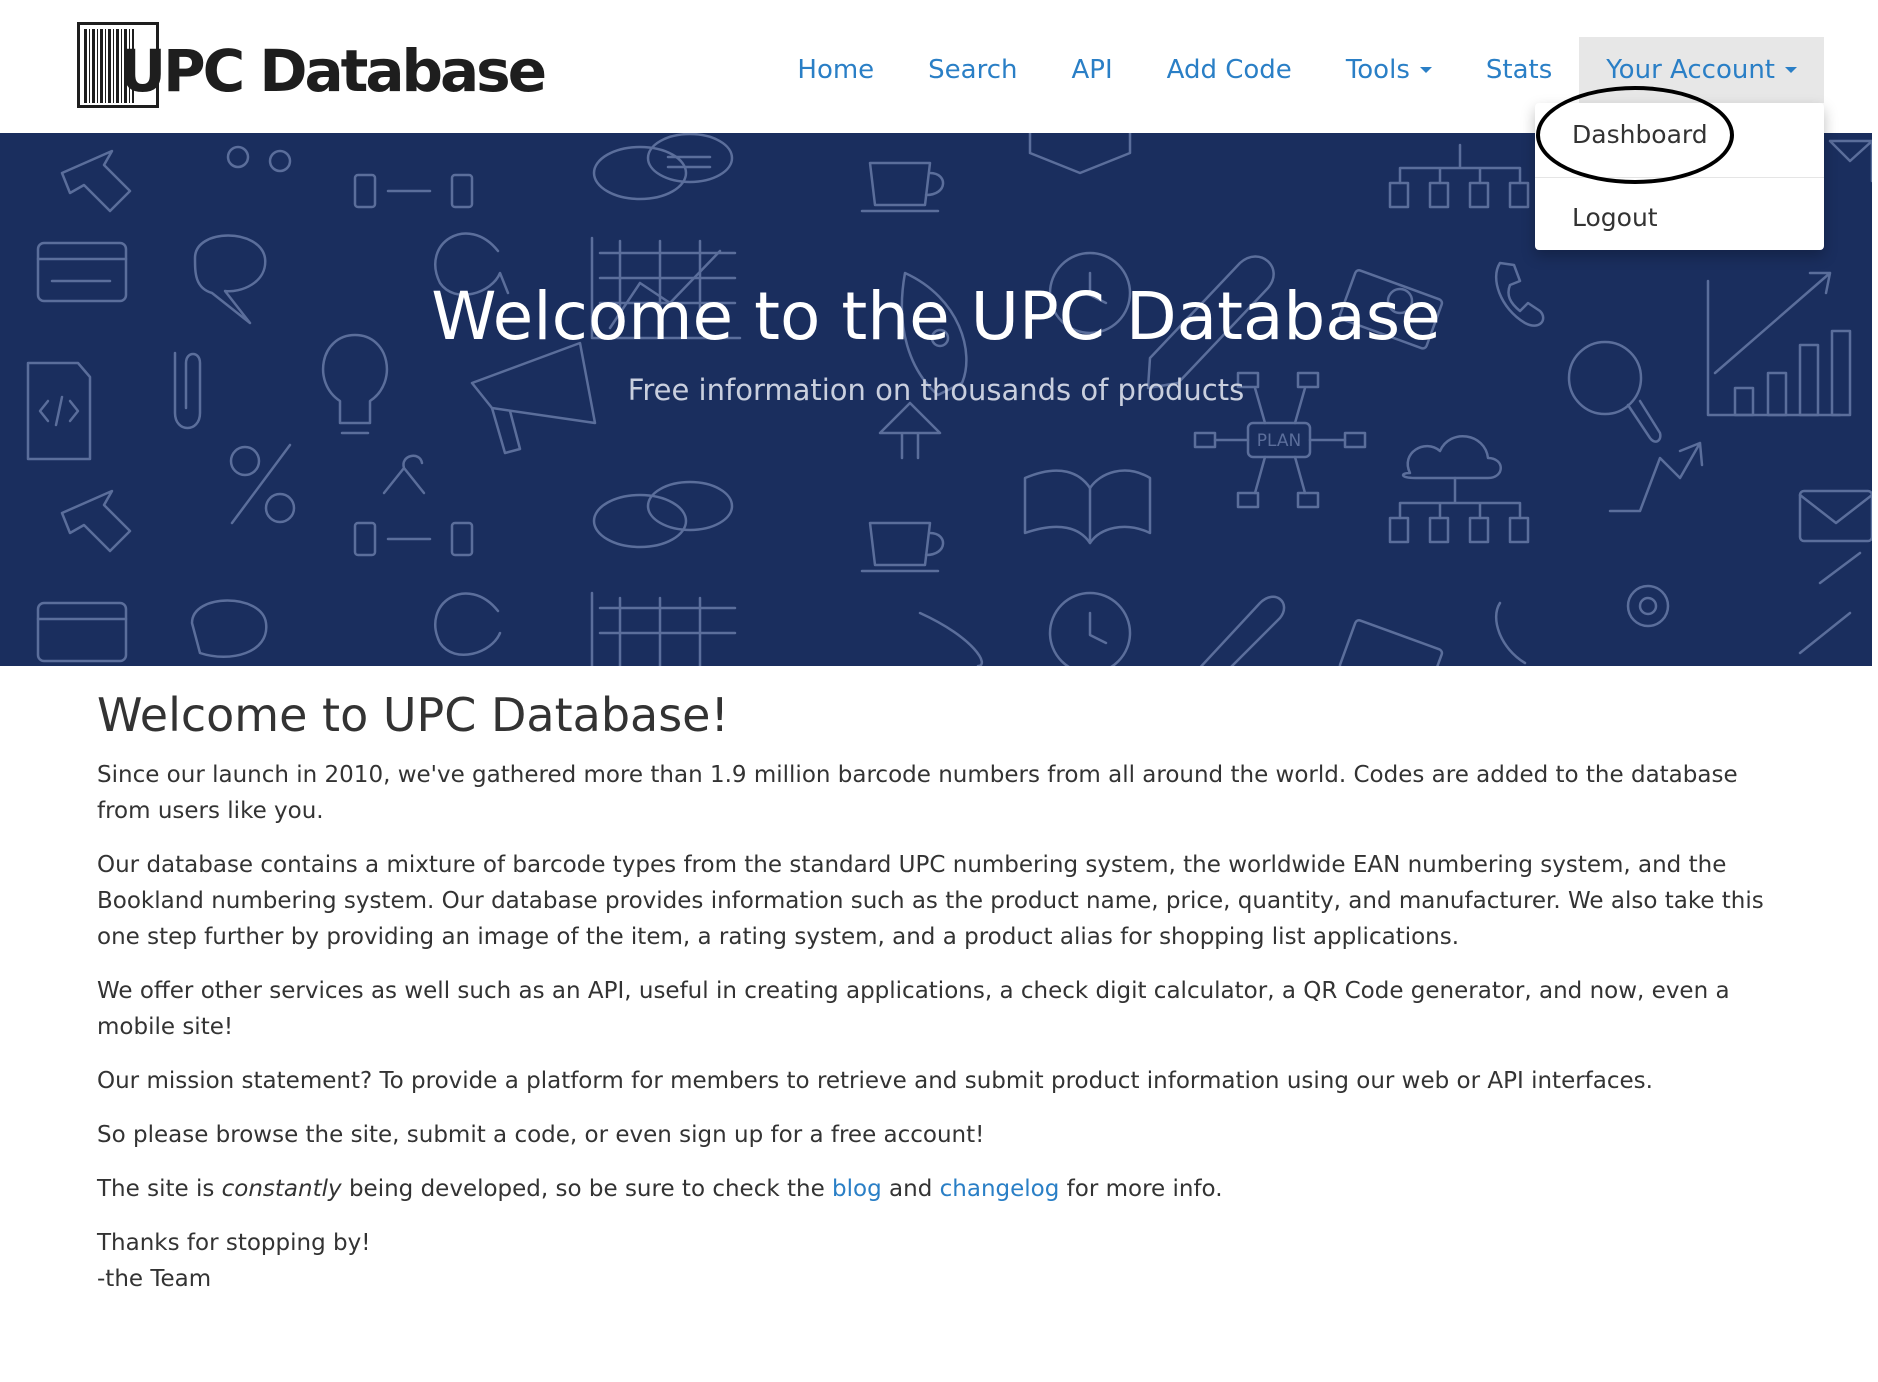  I want to click on dashboard-menu-item: Dashboard, so click(1640, 134).